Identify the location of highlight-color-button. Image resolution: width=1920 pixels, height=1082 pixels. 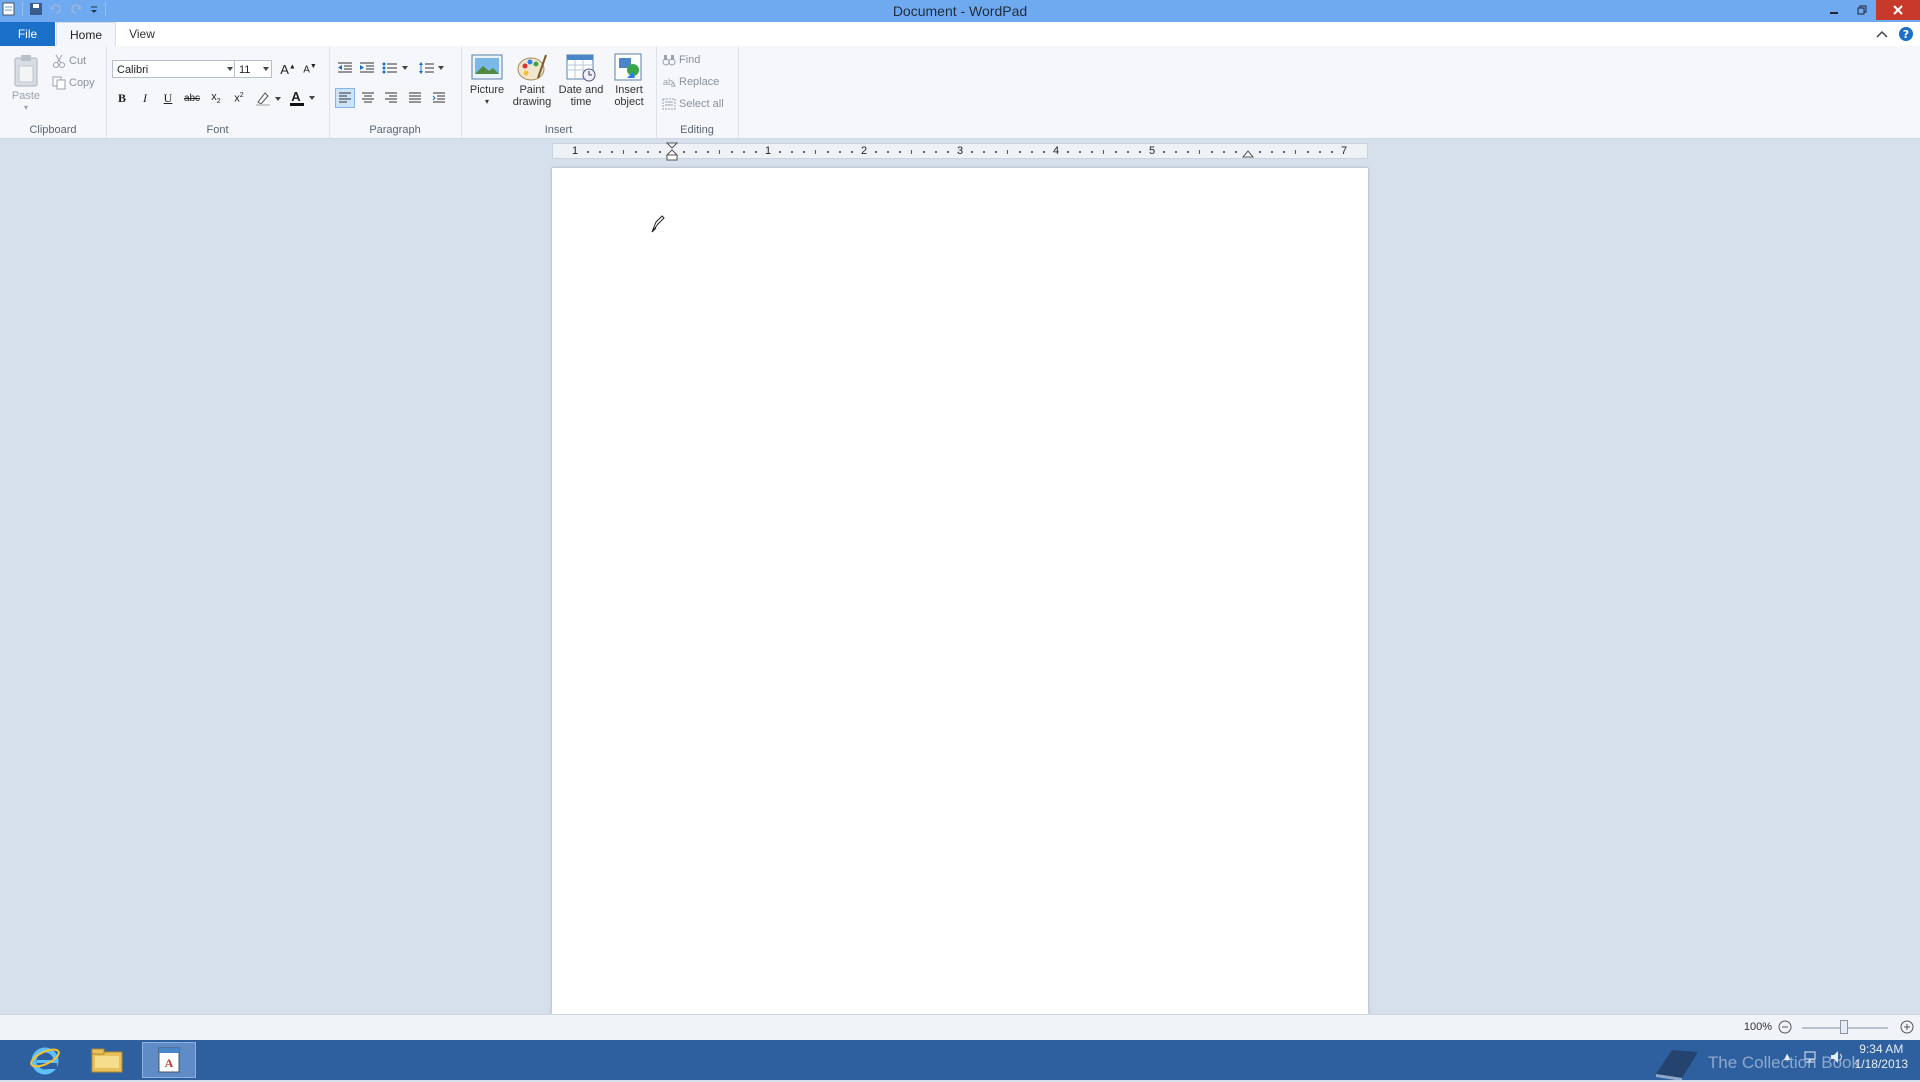
(269, 98).